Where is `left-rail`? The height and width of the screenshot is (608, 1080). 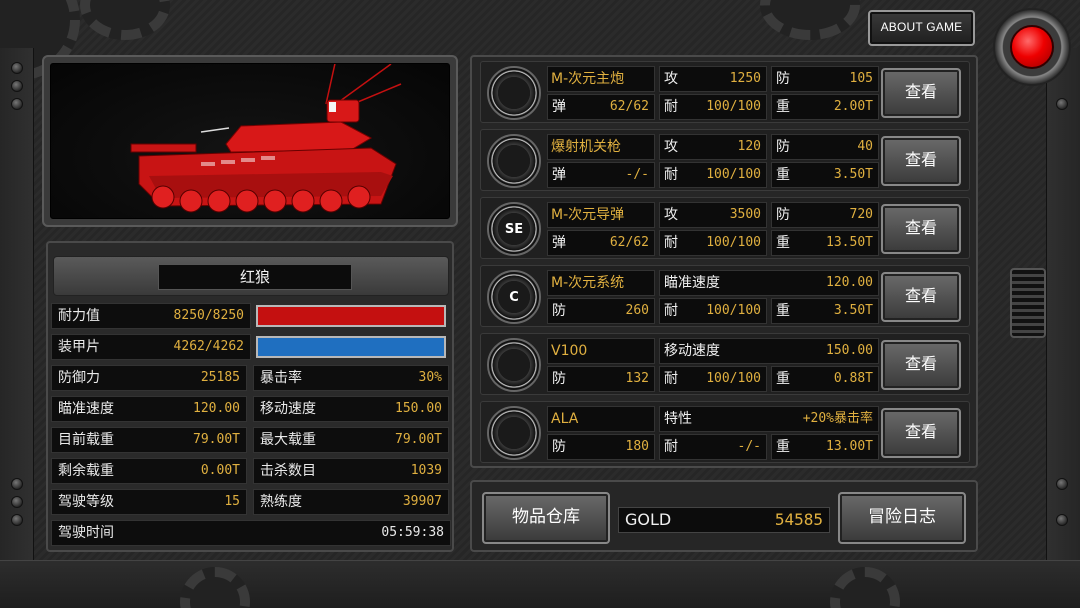
left-rail is located at coordinates (17, 308).